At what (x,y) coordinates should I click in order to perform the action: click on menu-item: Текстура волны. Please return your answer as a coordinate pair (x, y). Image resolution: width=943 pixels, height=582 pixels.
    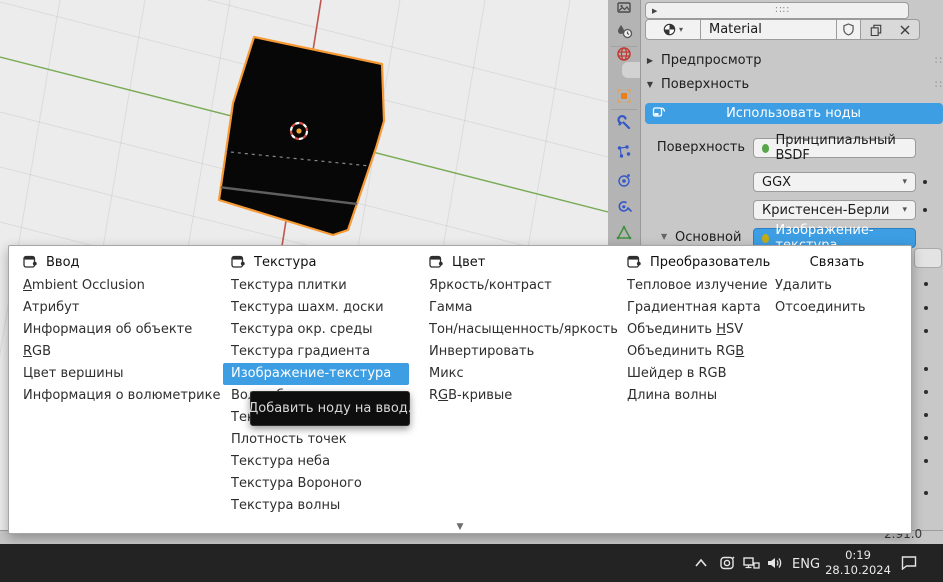
    Looking at the image, I should click on (316, 506).